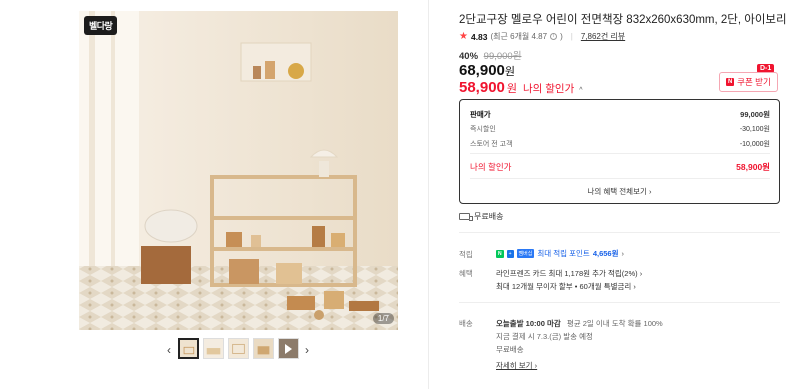 The height and width of the screenshot is (389, 800). I want to click on my-discount-row: 나의 할인가 58,900원, so click(620, 167).